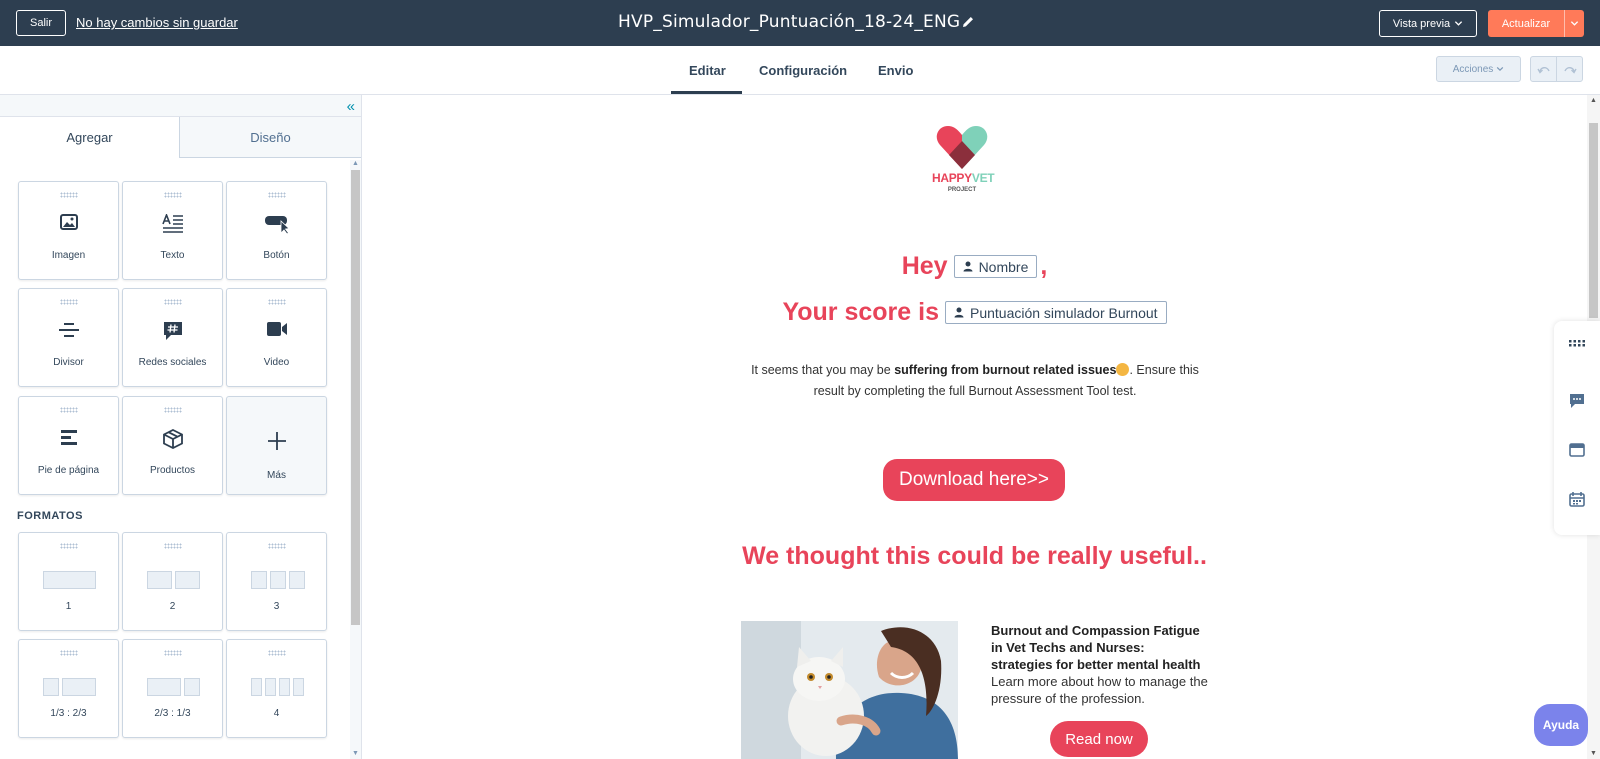 This screenshot has width=1600, height=759. I want to click on products-icon, so click(172, 439).